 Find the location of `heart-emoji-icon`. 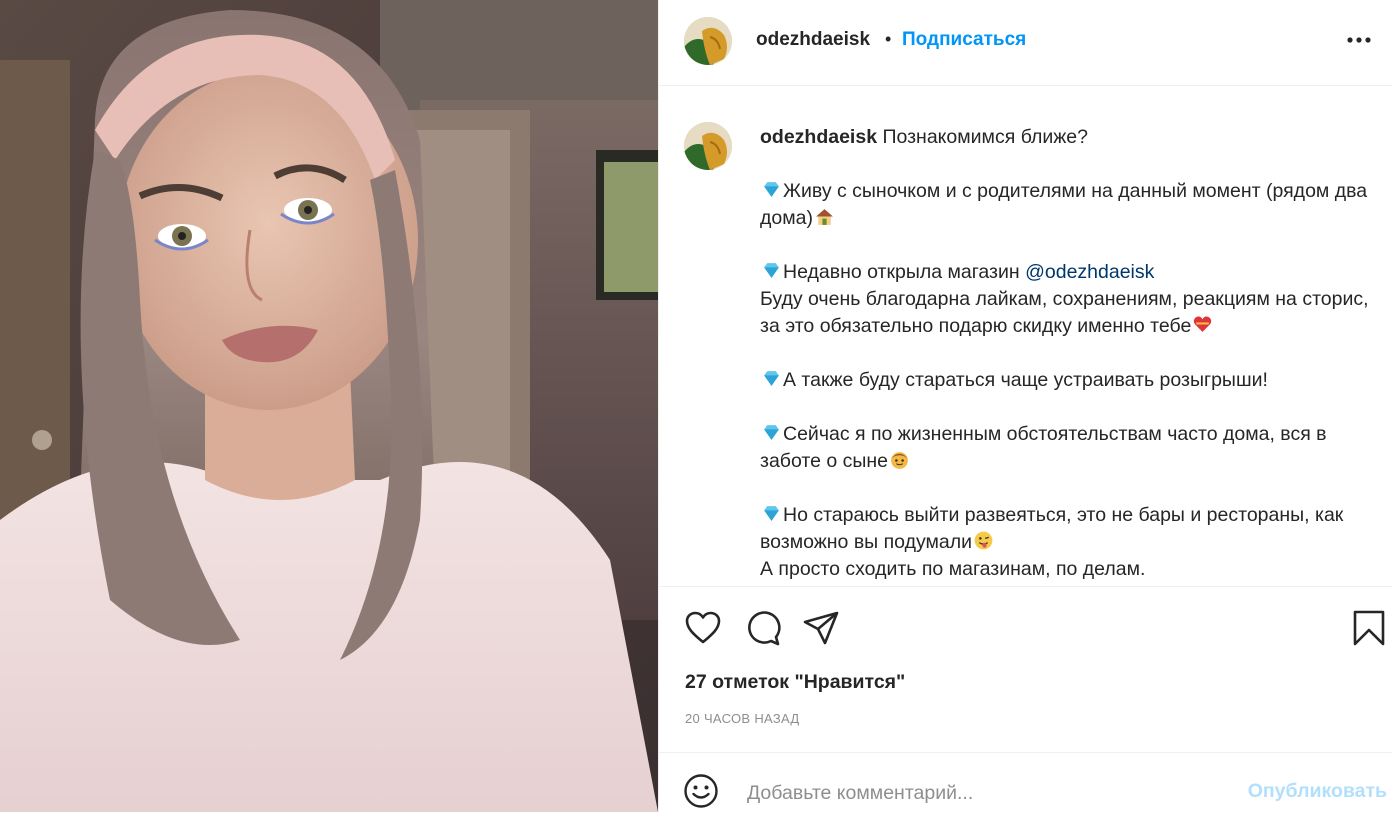

heart-emoji-icon is located at coordinates (1203, 324).